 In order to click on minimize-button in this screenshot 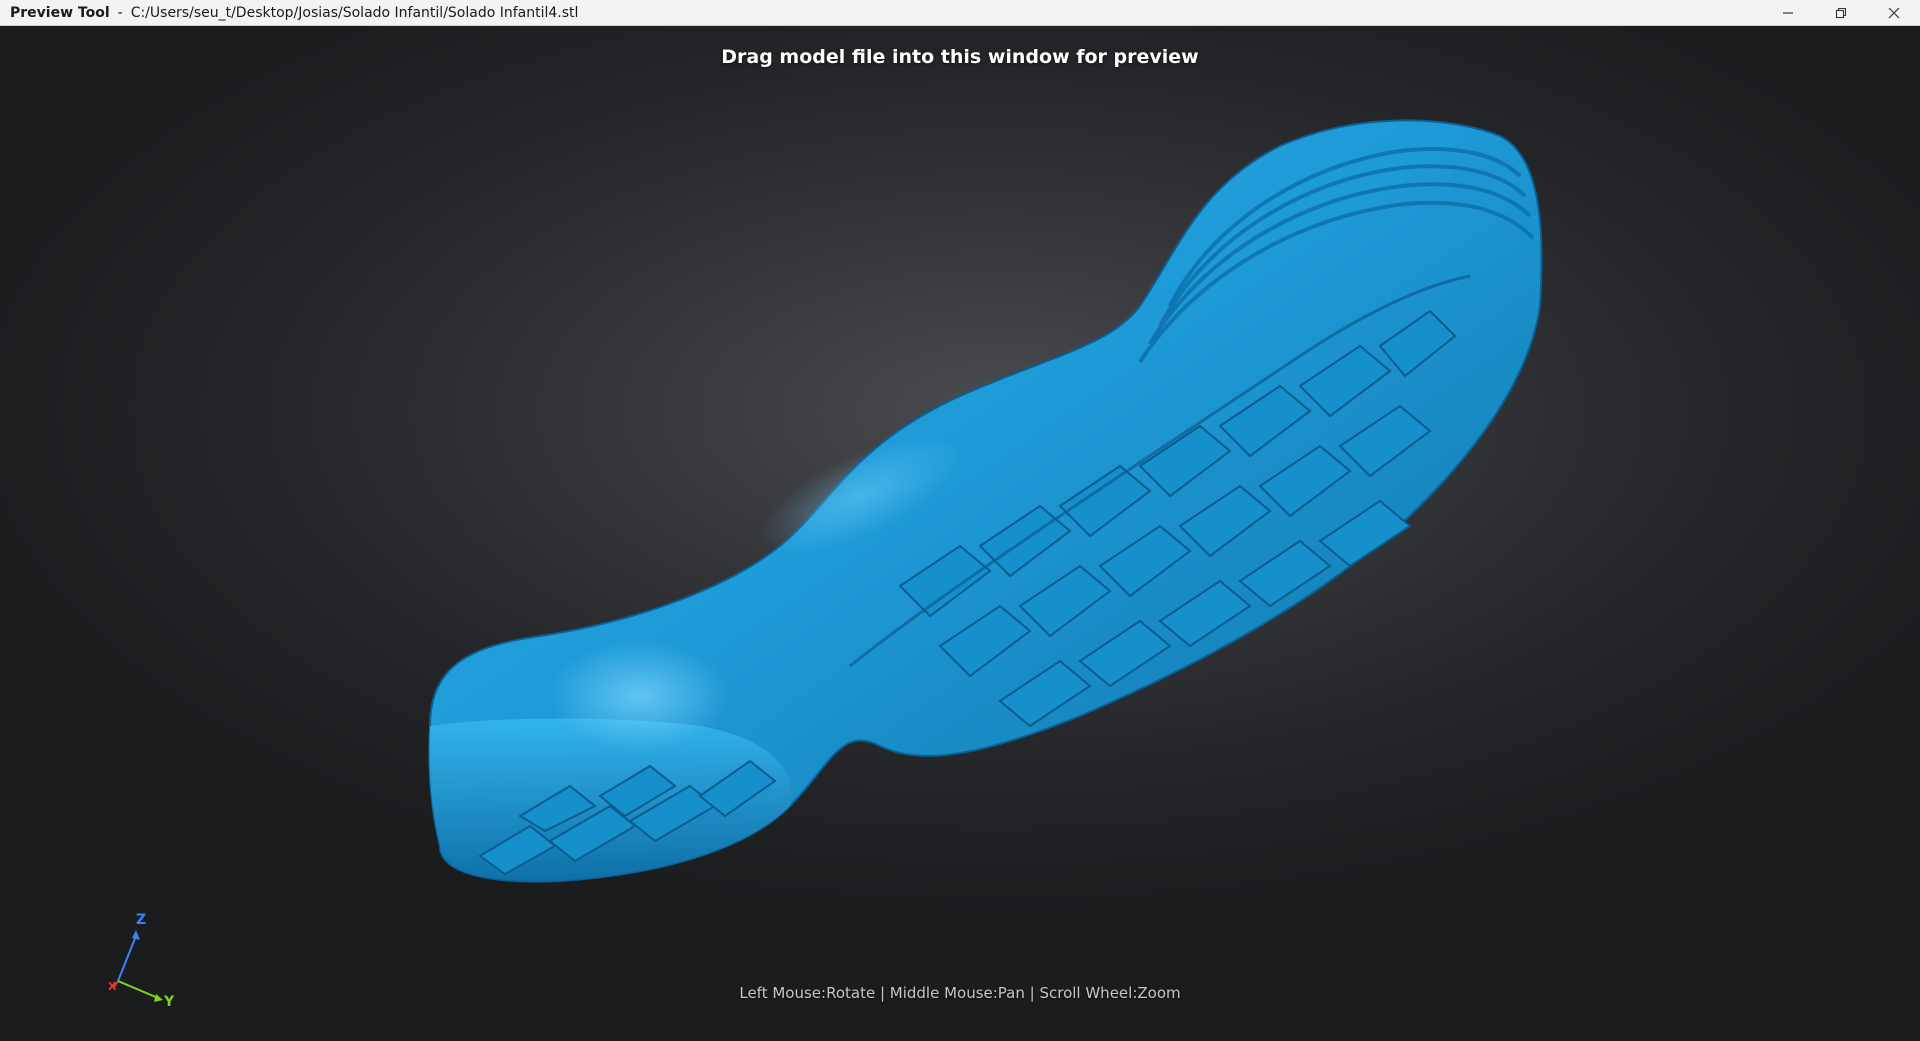, I will do `click(1787, 13)`.